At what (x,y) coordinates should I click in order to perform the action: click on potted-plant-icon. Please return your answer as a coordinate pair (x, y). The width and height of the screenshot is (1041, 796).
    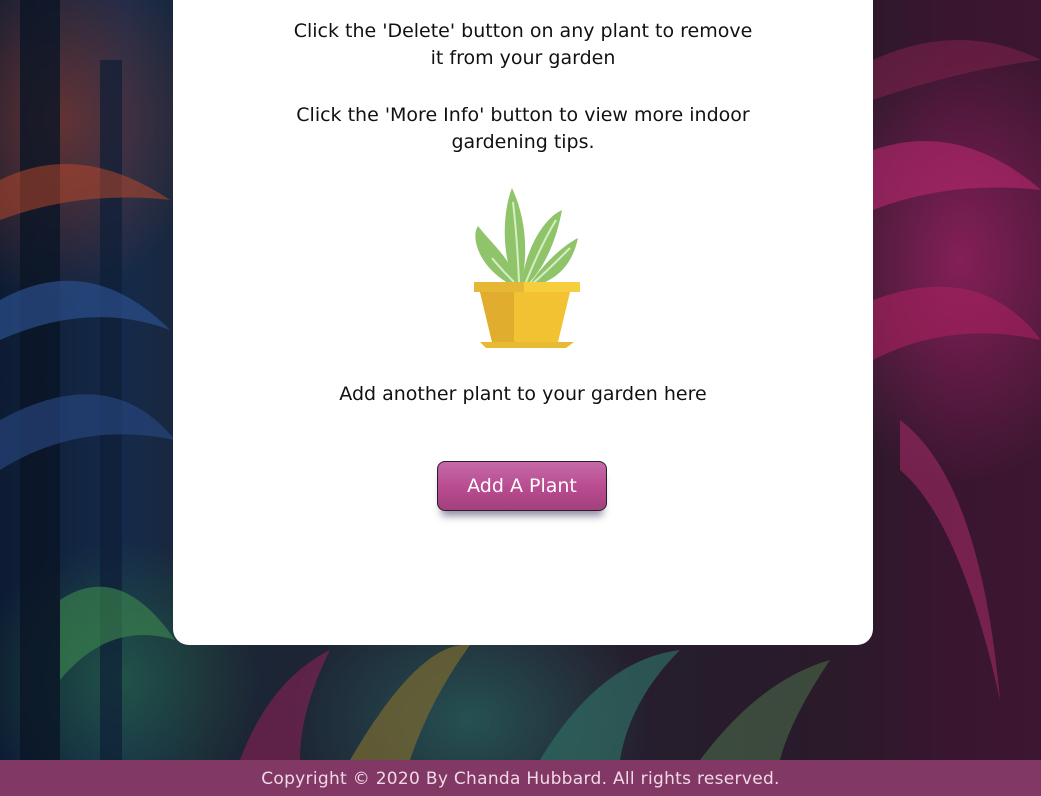
    Looking at the image, I should click on (527, 268).